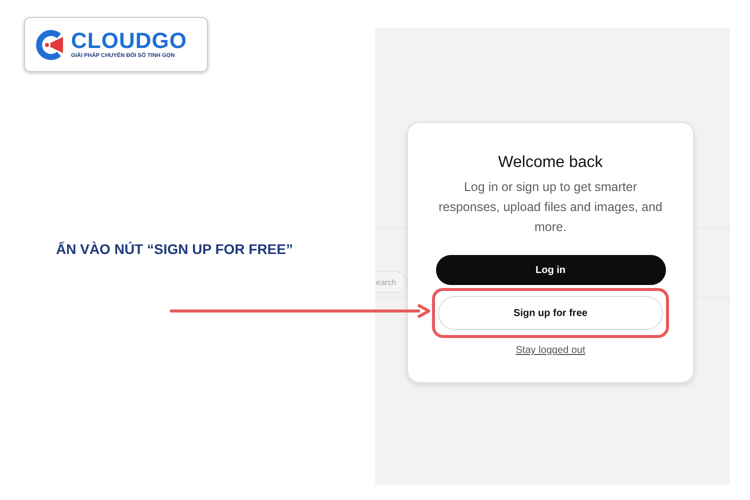 This screenshot has width=750, height=500. I want to click on dialog-title: Welcome back, so click(550, 163).